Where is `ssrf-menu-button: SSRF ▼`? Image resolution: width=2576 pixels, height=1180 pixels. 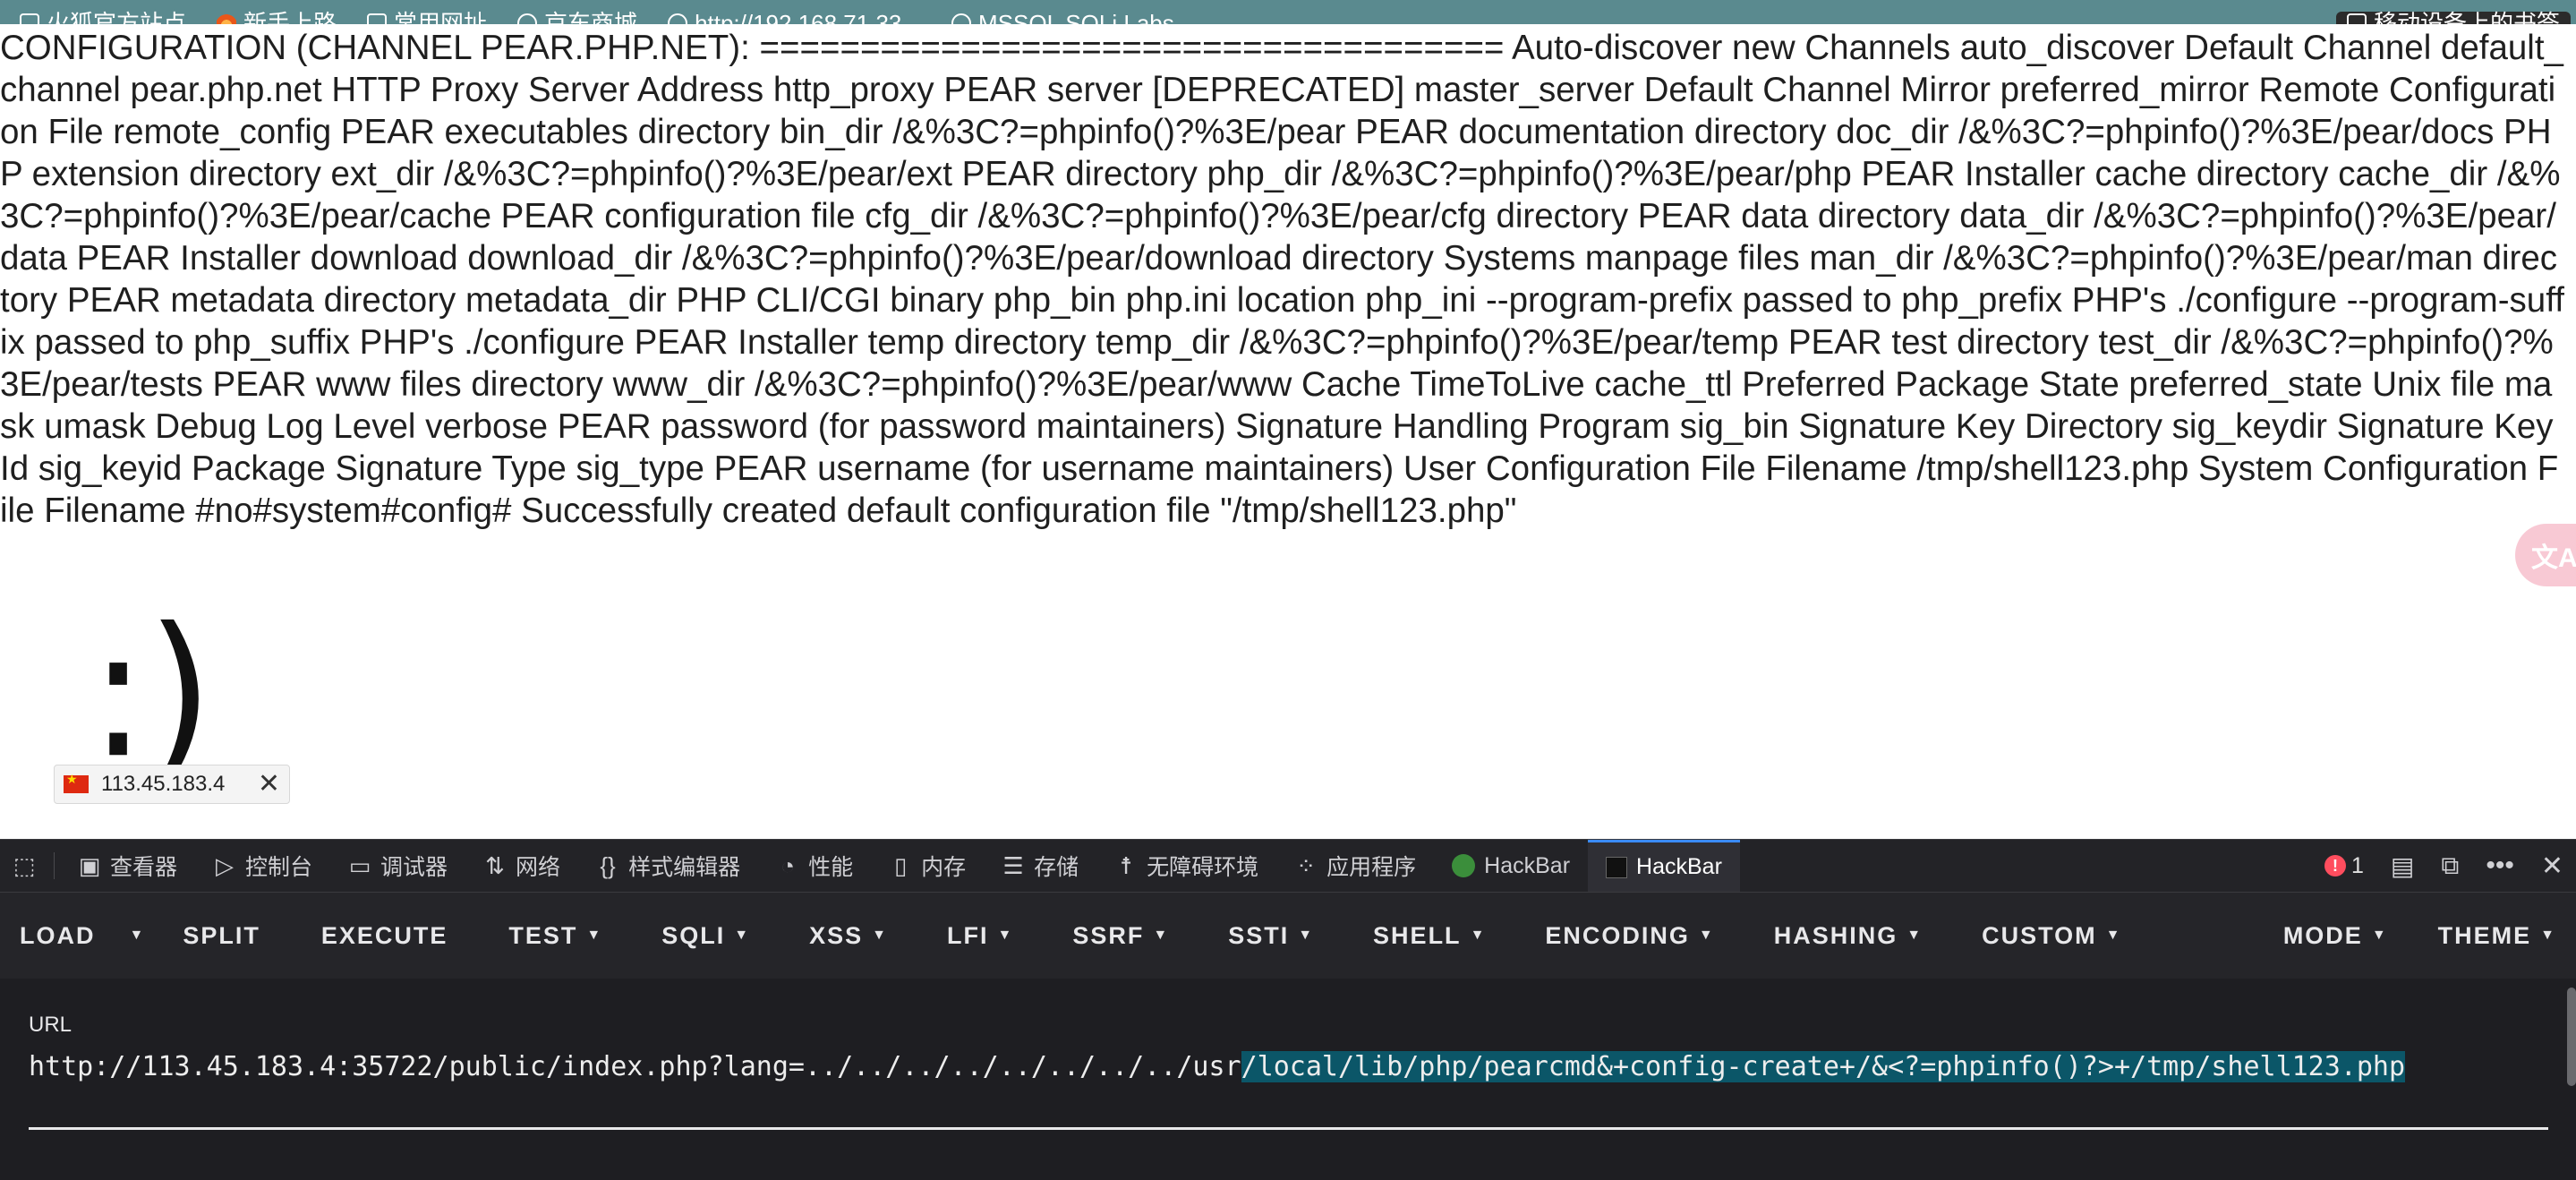
ssrf-menu-button: SSRF ▼ is located at coordinates (1119, 936).